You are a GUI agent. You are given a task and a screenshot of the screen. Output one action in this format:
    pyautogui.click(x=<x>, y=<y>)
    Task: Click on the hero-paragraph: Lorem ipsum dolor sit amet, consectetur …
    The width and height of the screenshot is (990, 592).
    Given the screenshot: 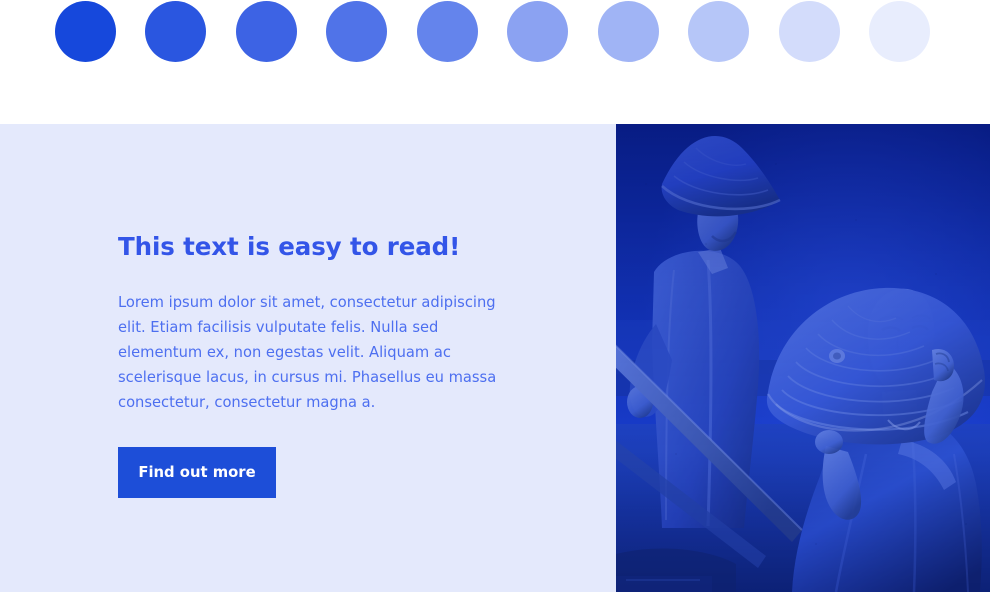 What is the action you would take?
    pyautogui.click(x=307, y=352)
    